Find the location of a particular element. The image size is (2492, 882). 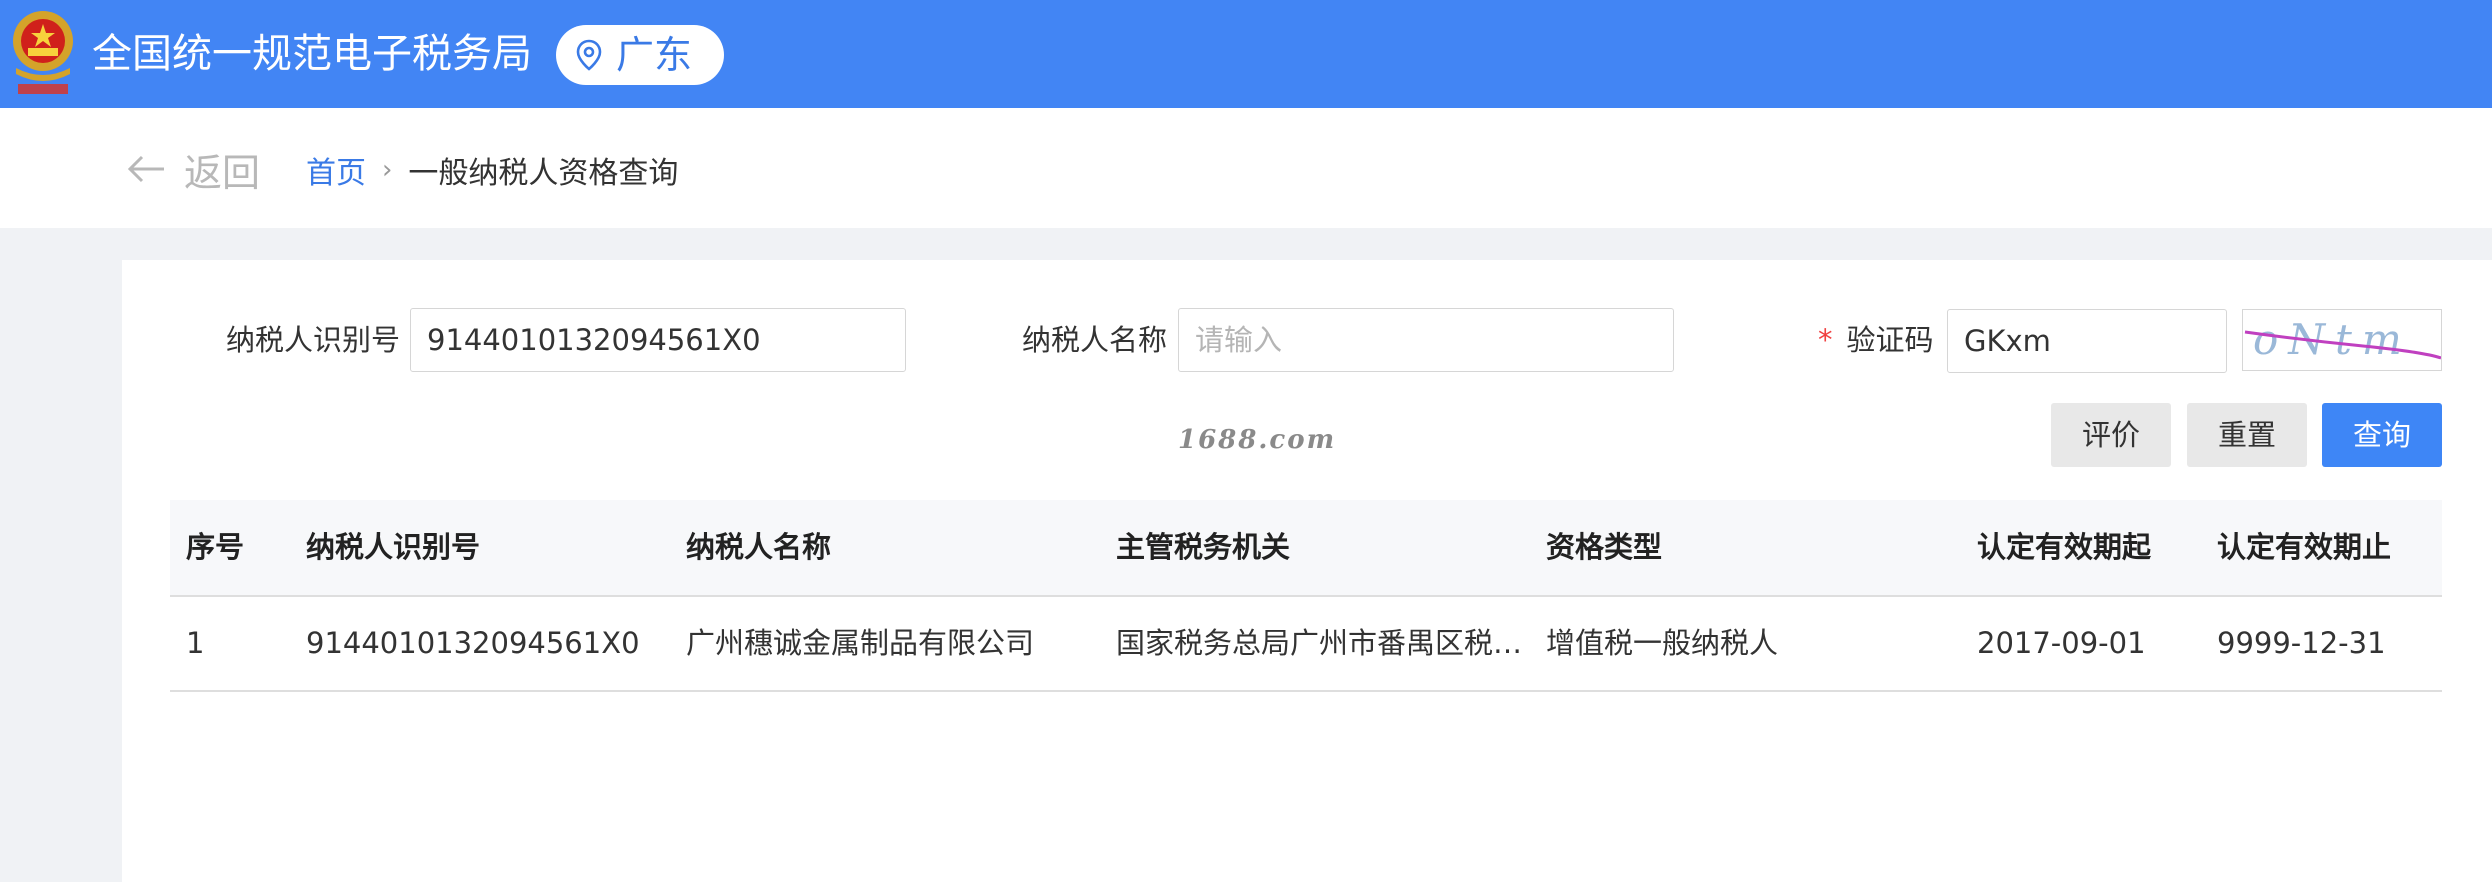

back-label: 返回 is located at coordinates (222, 172).